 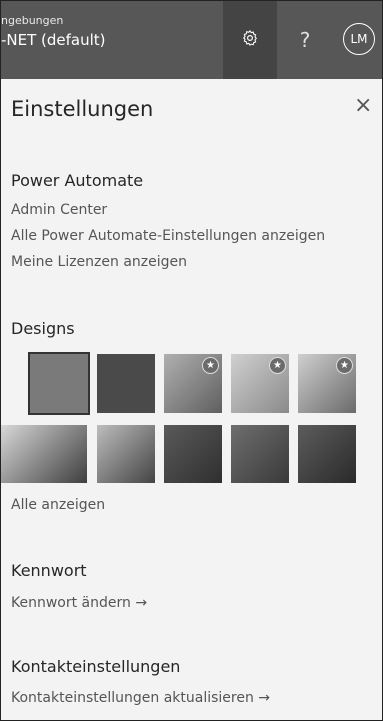 I want to click on design-solid-gray-thumbnail, so click(x=59, y=383).